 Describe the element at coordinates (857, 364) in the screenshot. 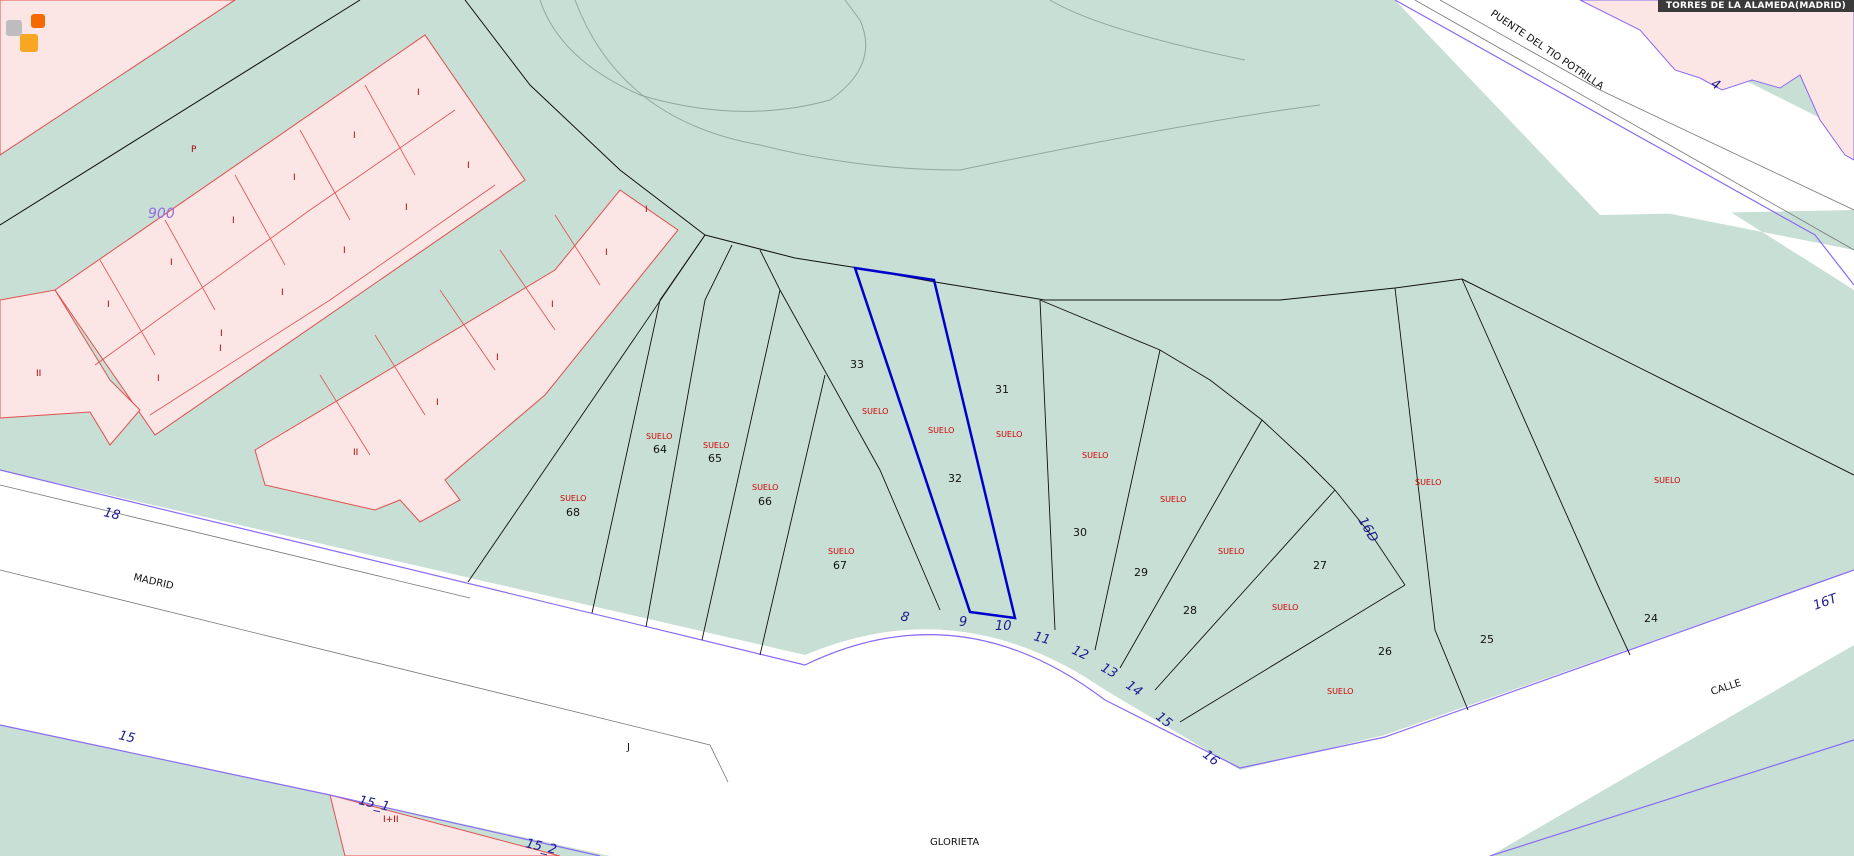

I see `parcel-33-number: 33` at that location.